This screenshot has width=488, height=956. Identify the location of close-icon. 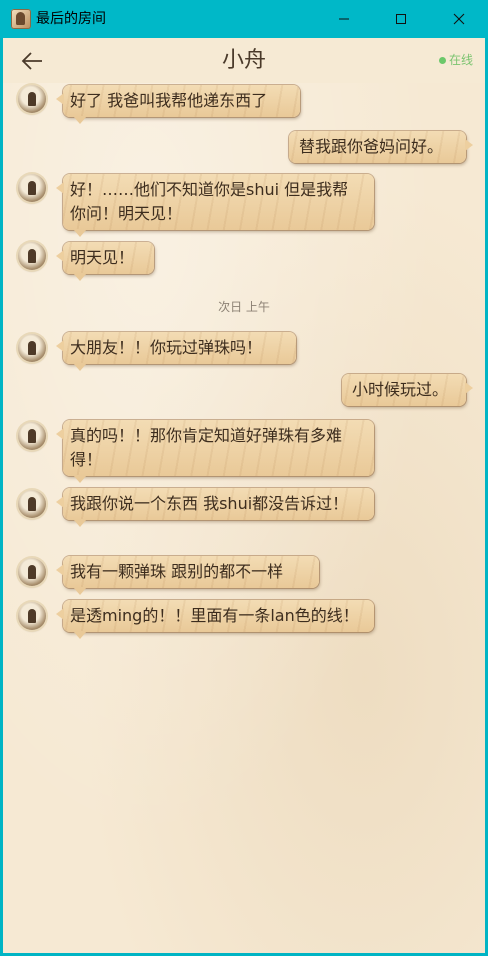
(459, 19).